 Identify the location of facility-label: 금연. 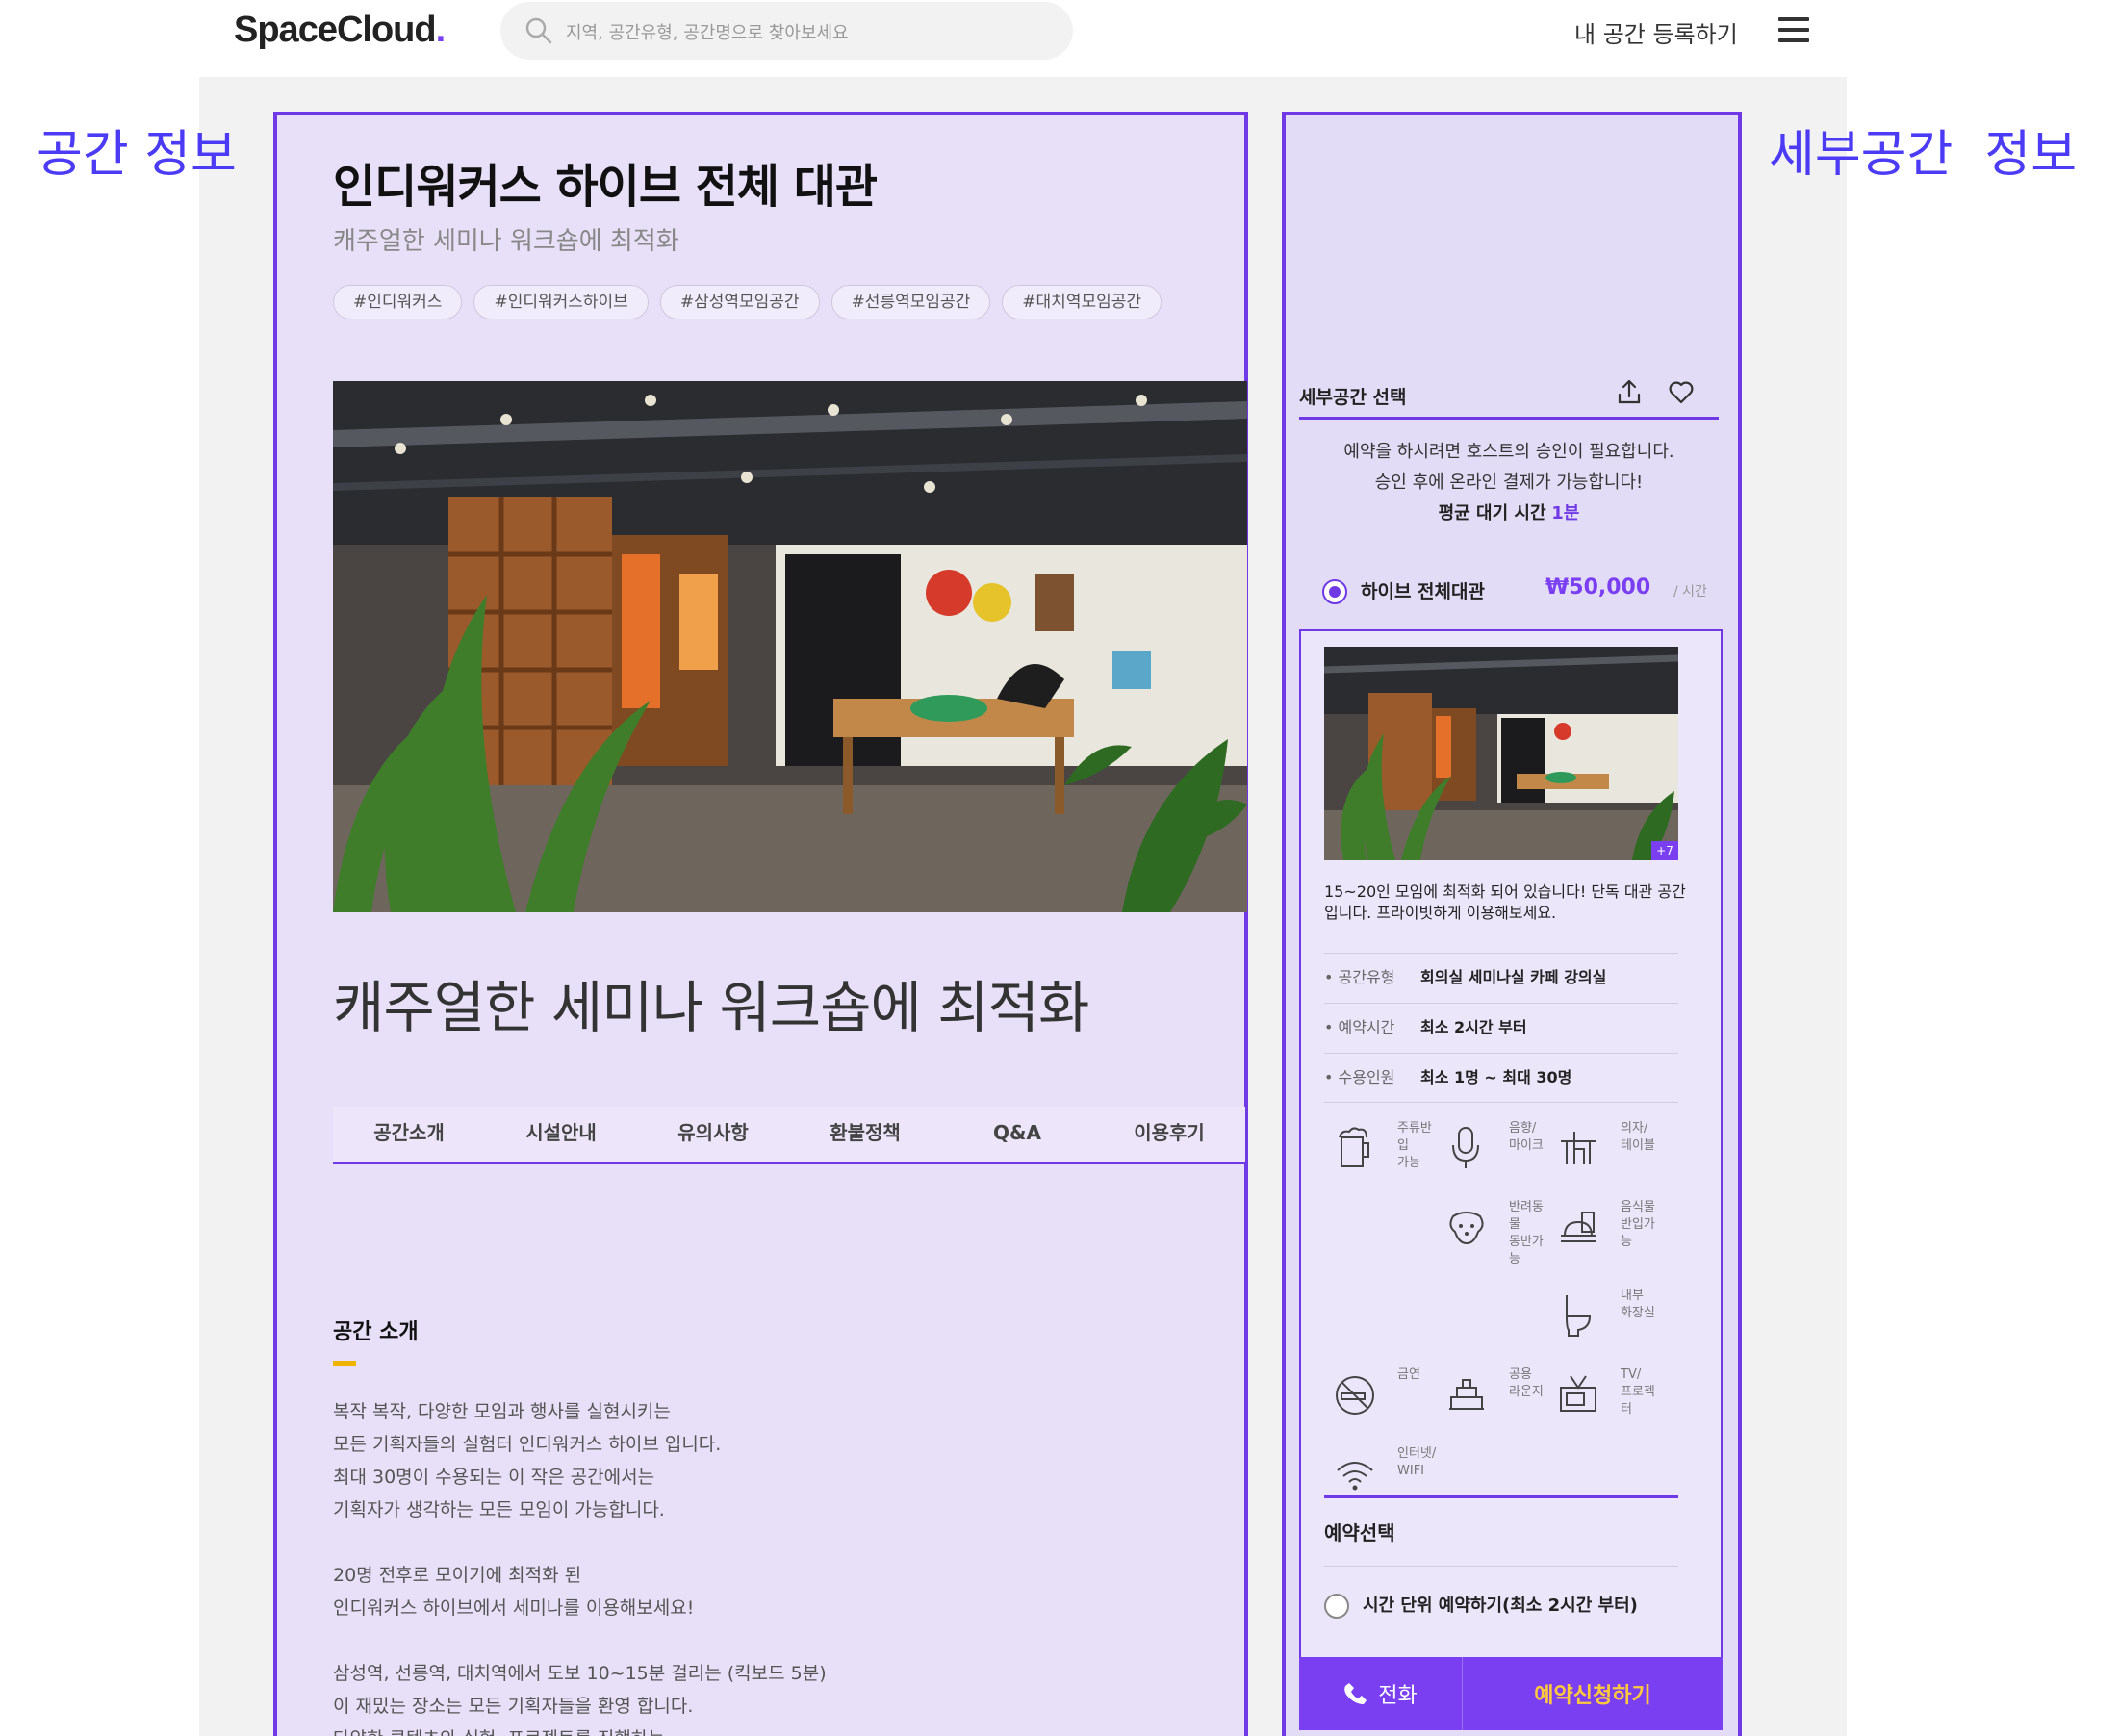
(1408, 1374).